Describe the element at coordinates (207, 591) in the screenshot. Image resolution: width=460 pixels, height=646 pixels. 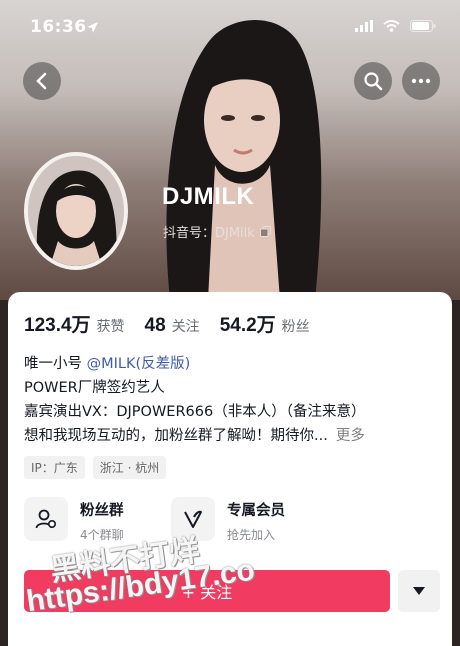
I see `follow-button: + 关注` at that location.